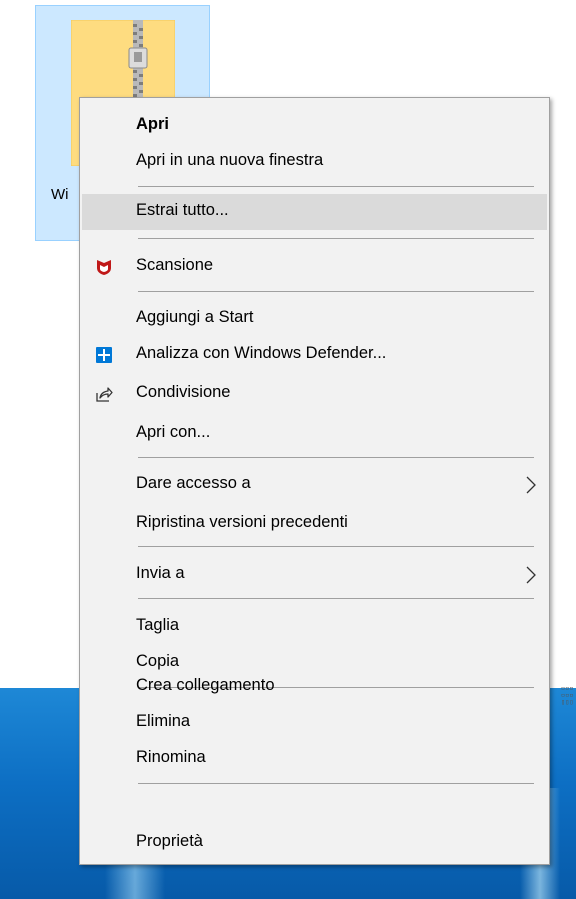 The image size is (576, 899). I want to click on mcafee-shield-icon, so click(104, 267).